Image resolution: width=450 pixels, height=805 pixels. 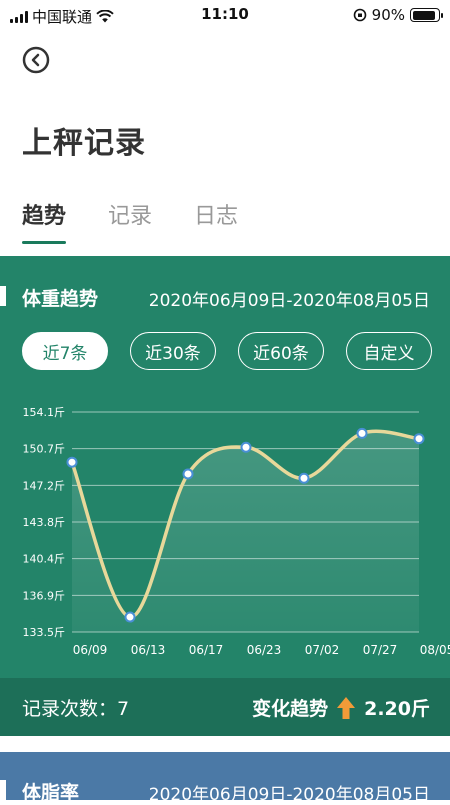 What do you see at coordinates (227, 351) in the screenshot?
I see `range-filter-group: 近7条 近30条 近60条 自定义` at bounding box center [227, 351].